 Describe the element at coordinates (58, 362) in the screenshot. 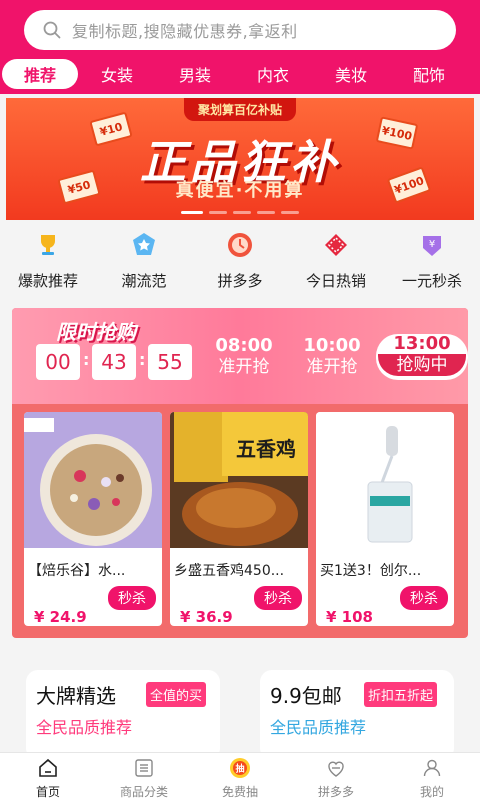

I see `countdown-hours: 00` at that location.